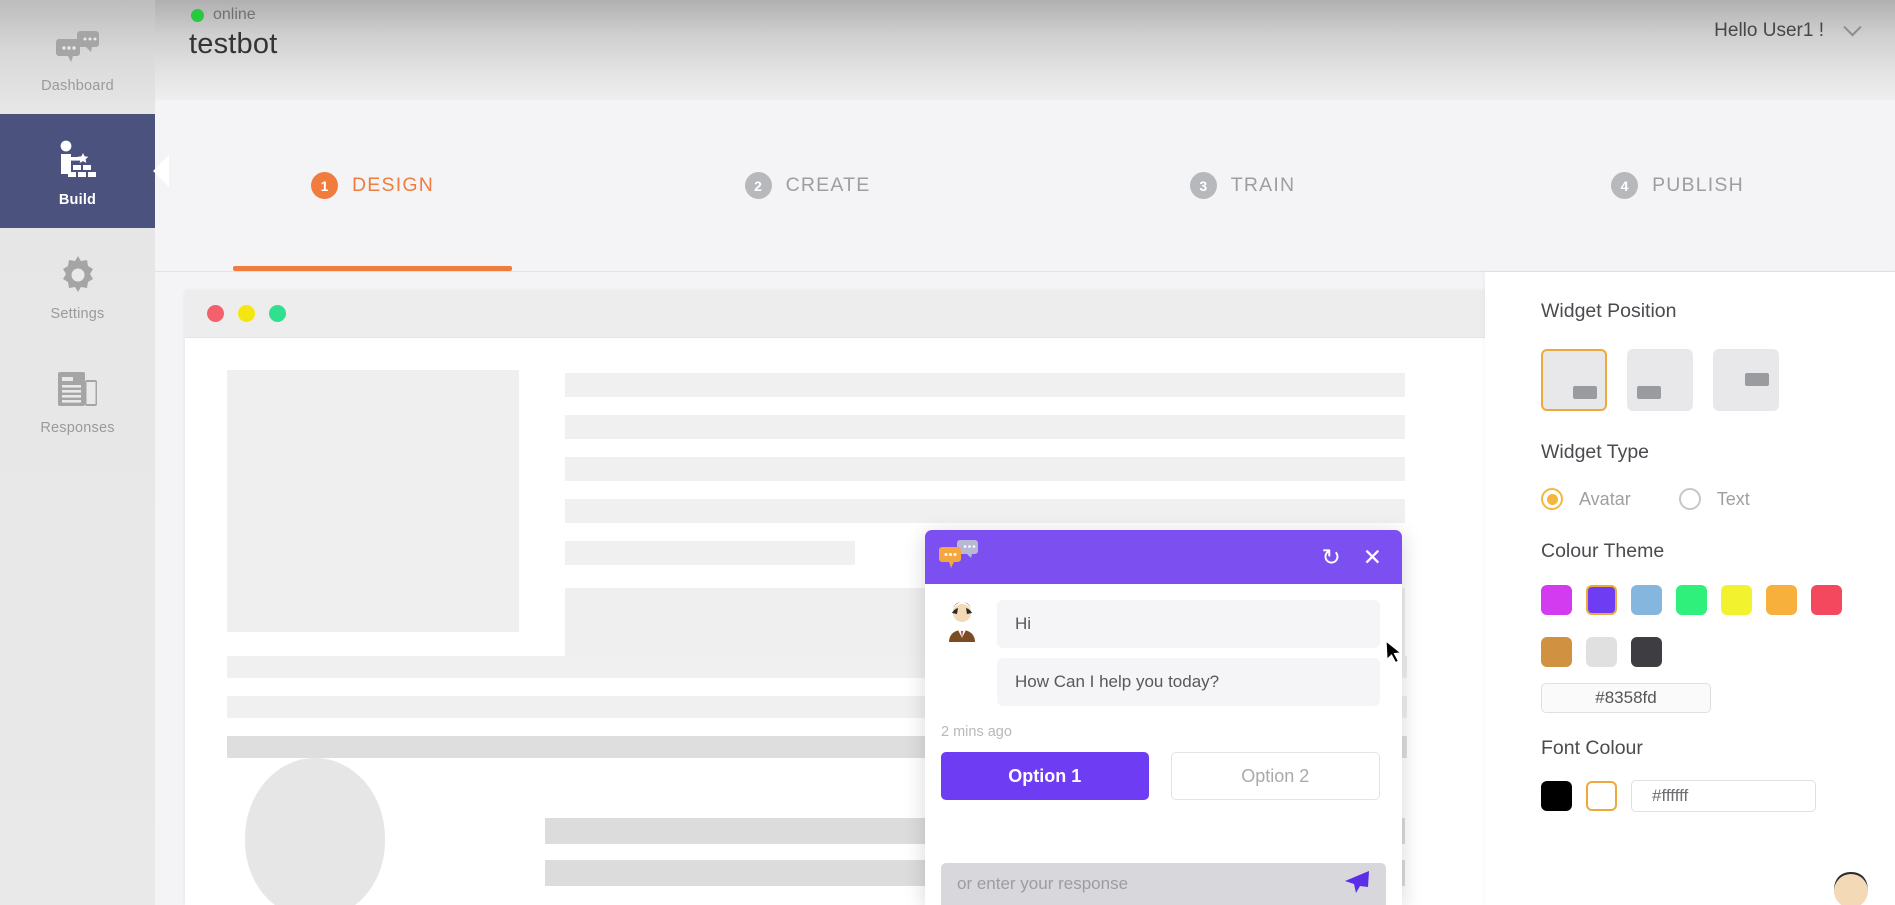 This screenshot has width=1895, height=905. I want to click on sidebar-item-responses: Responses, so click(77, 399).